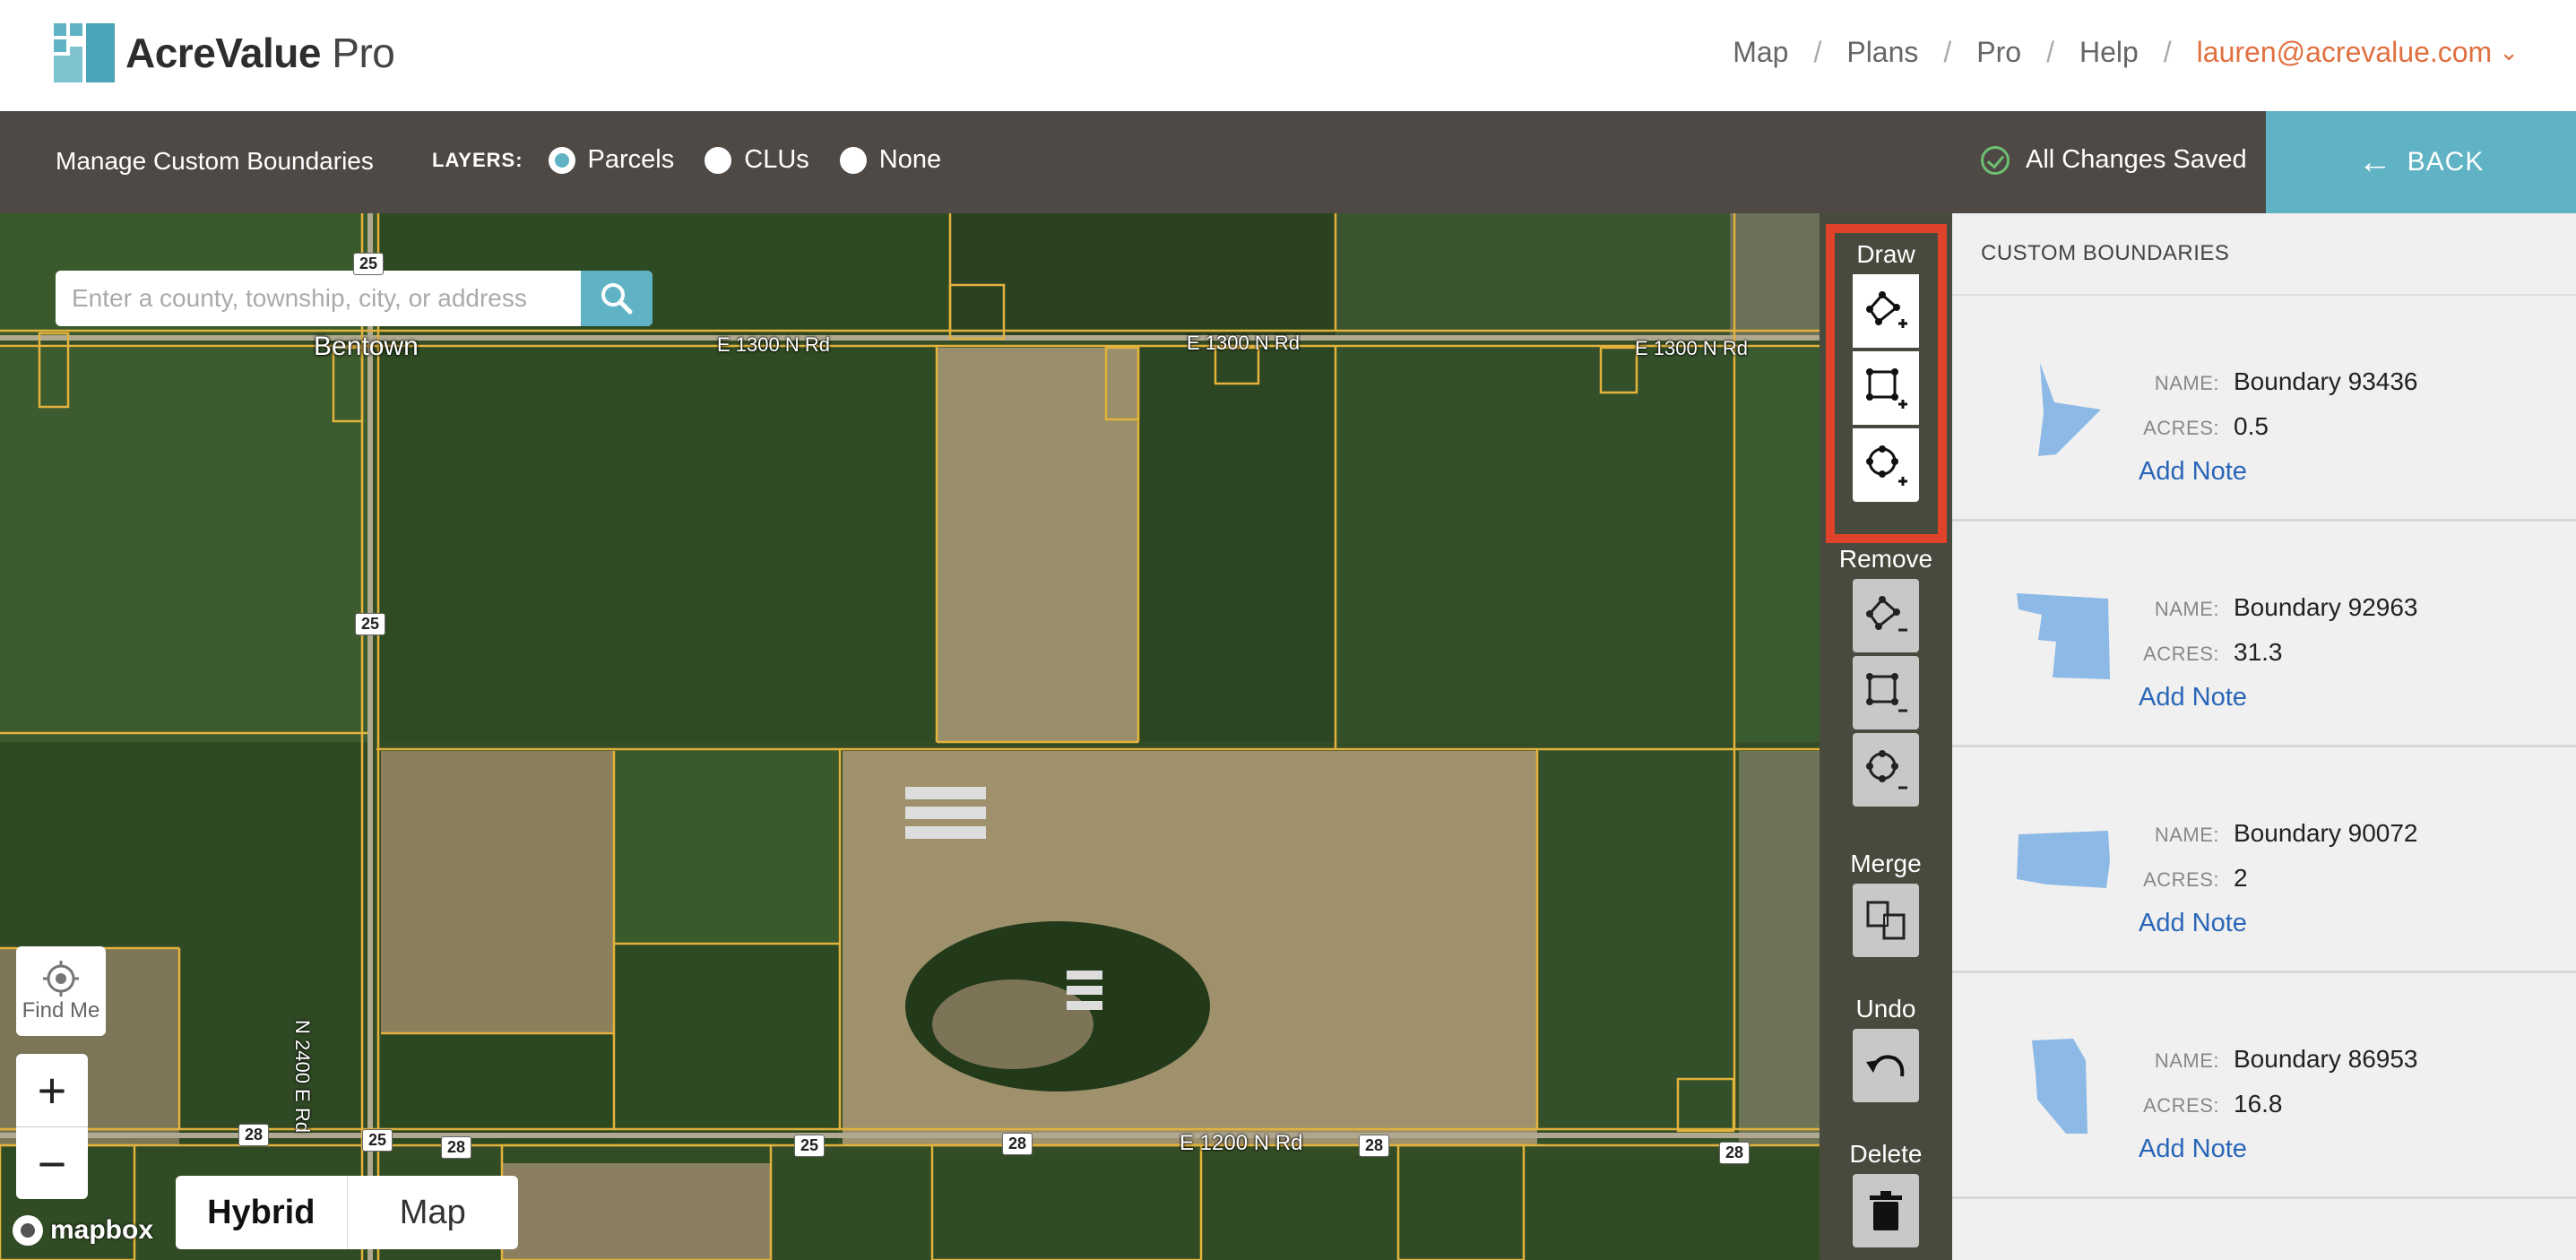  Describe the element at coordinates (1886, 863) in the screenshot. I see `merge-label: Merge` at that location.